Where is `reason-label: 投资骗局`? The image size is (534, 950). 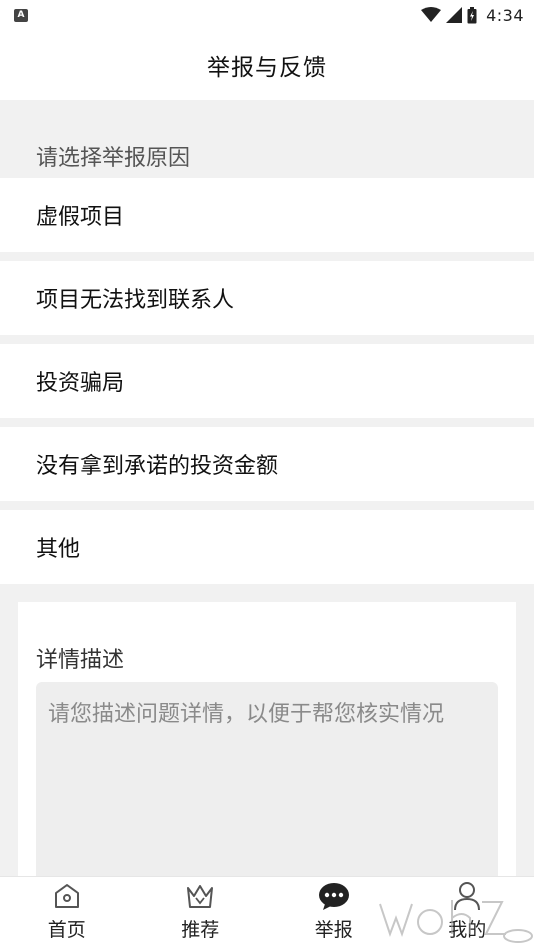
reason-label: 投资骗局 is located at coordinates (80, 383).